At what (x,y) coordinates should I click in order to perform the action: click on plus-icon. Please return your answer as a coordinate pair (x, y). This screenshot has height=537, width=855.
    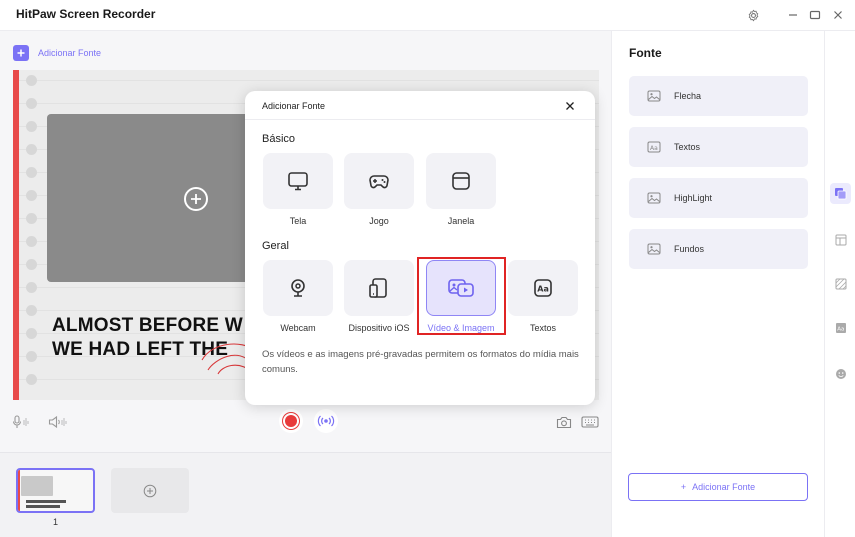
    Looking at the image, I should click on (21, 53).